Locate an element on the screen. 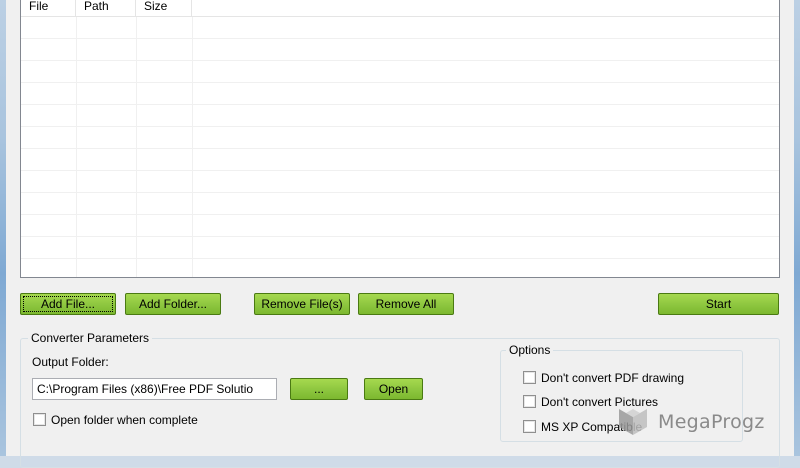 The image size is (800, 468). open-when-complete-checkbox is located at coordinates (39, 419).